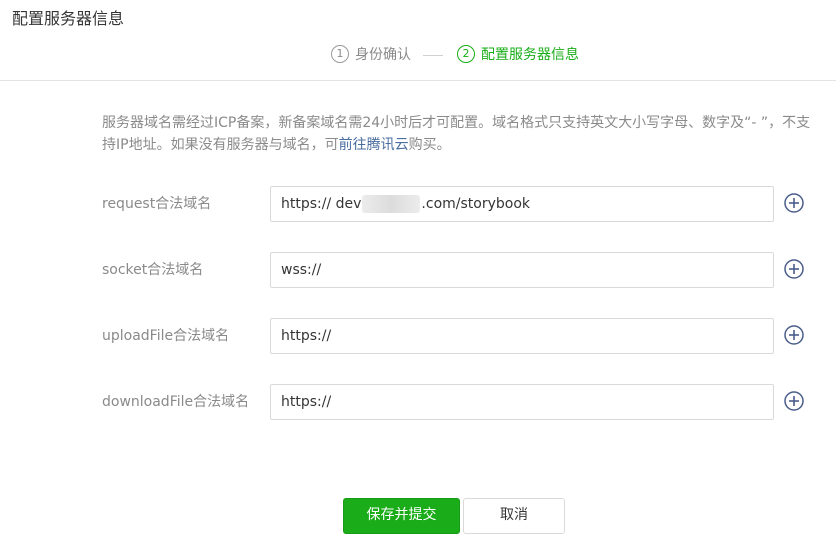 Image resolution: width=836 pixels, height=534 pixels. I want to click on page-title: 配置服务器信息, so click(68, 18).